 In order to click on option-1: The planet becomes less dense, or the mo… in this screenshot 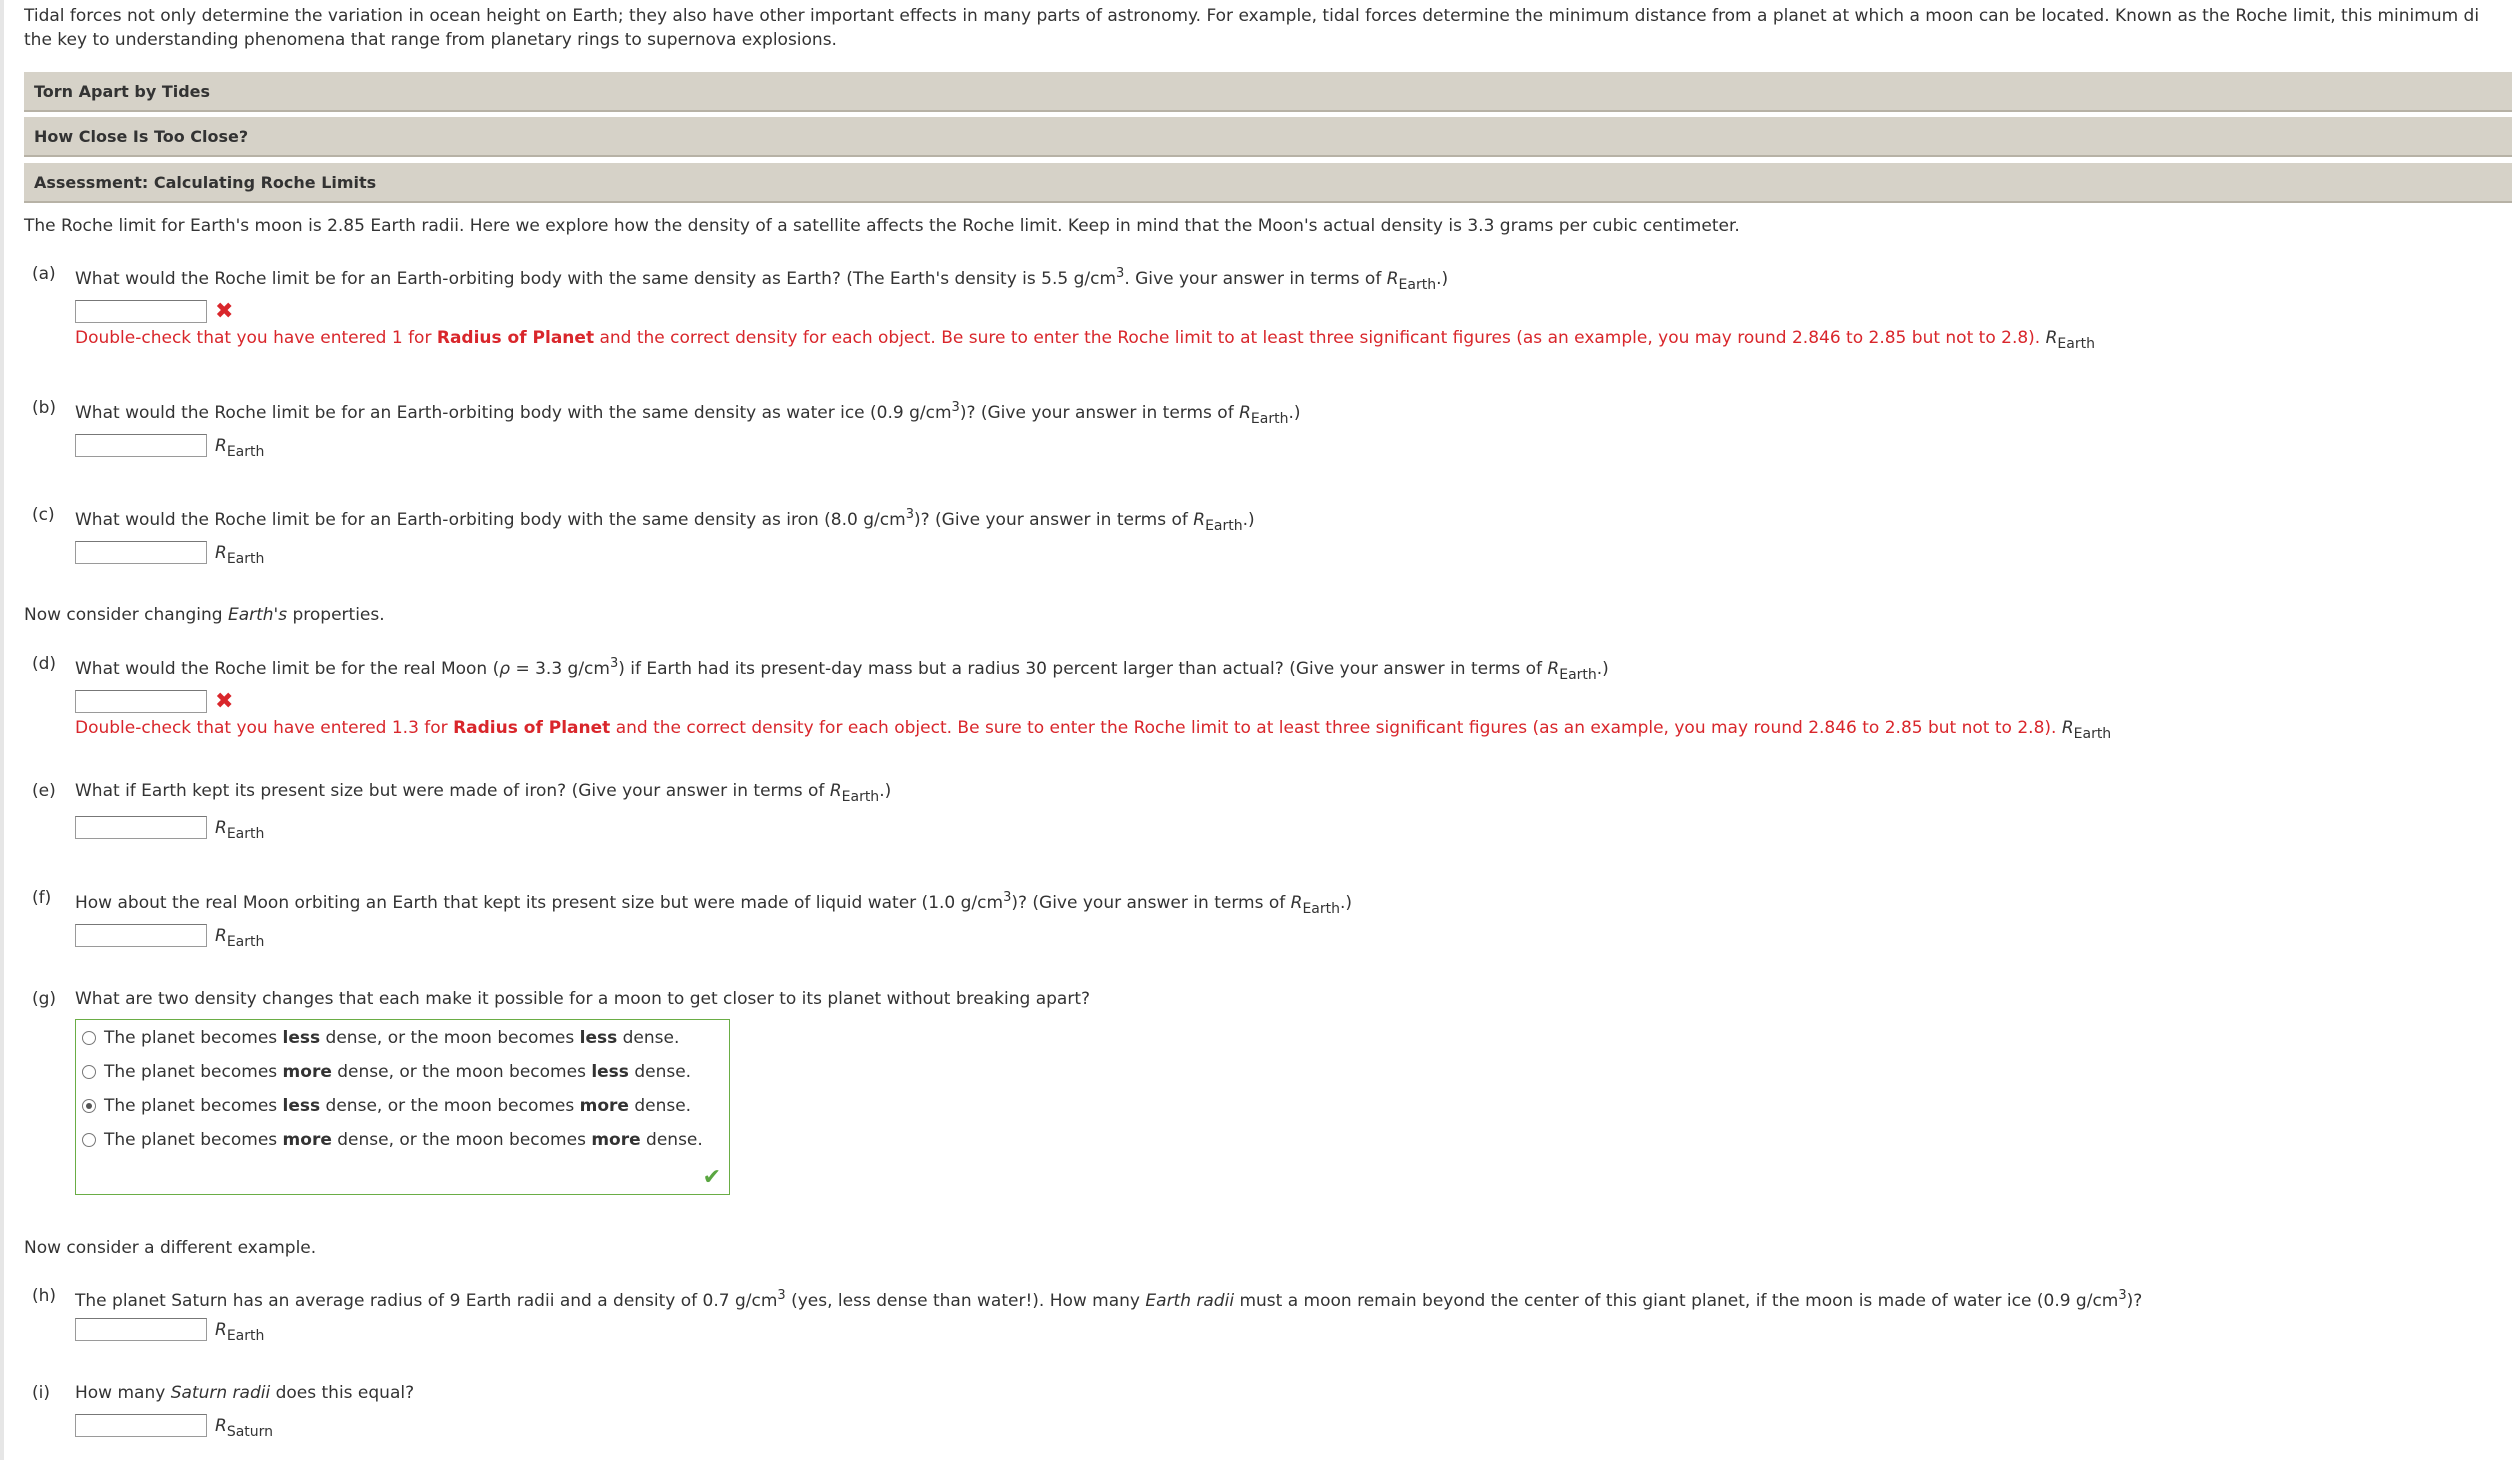, I will do `click(380, 1038)`.